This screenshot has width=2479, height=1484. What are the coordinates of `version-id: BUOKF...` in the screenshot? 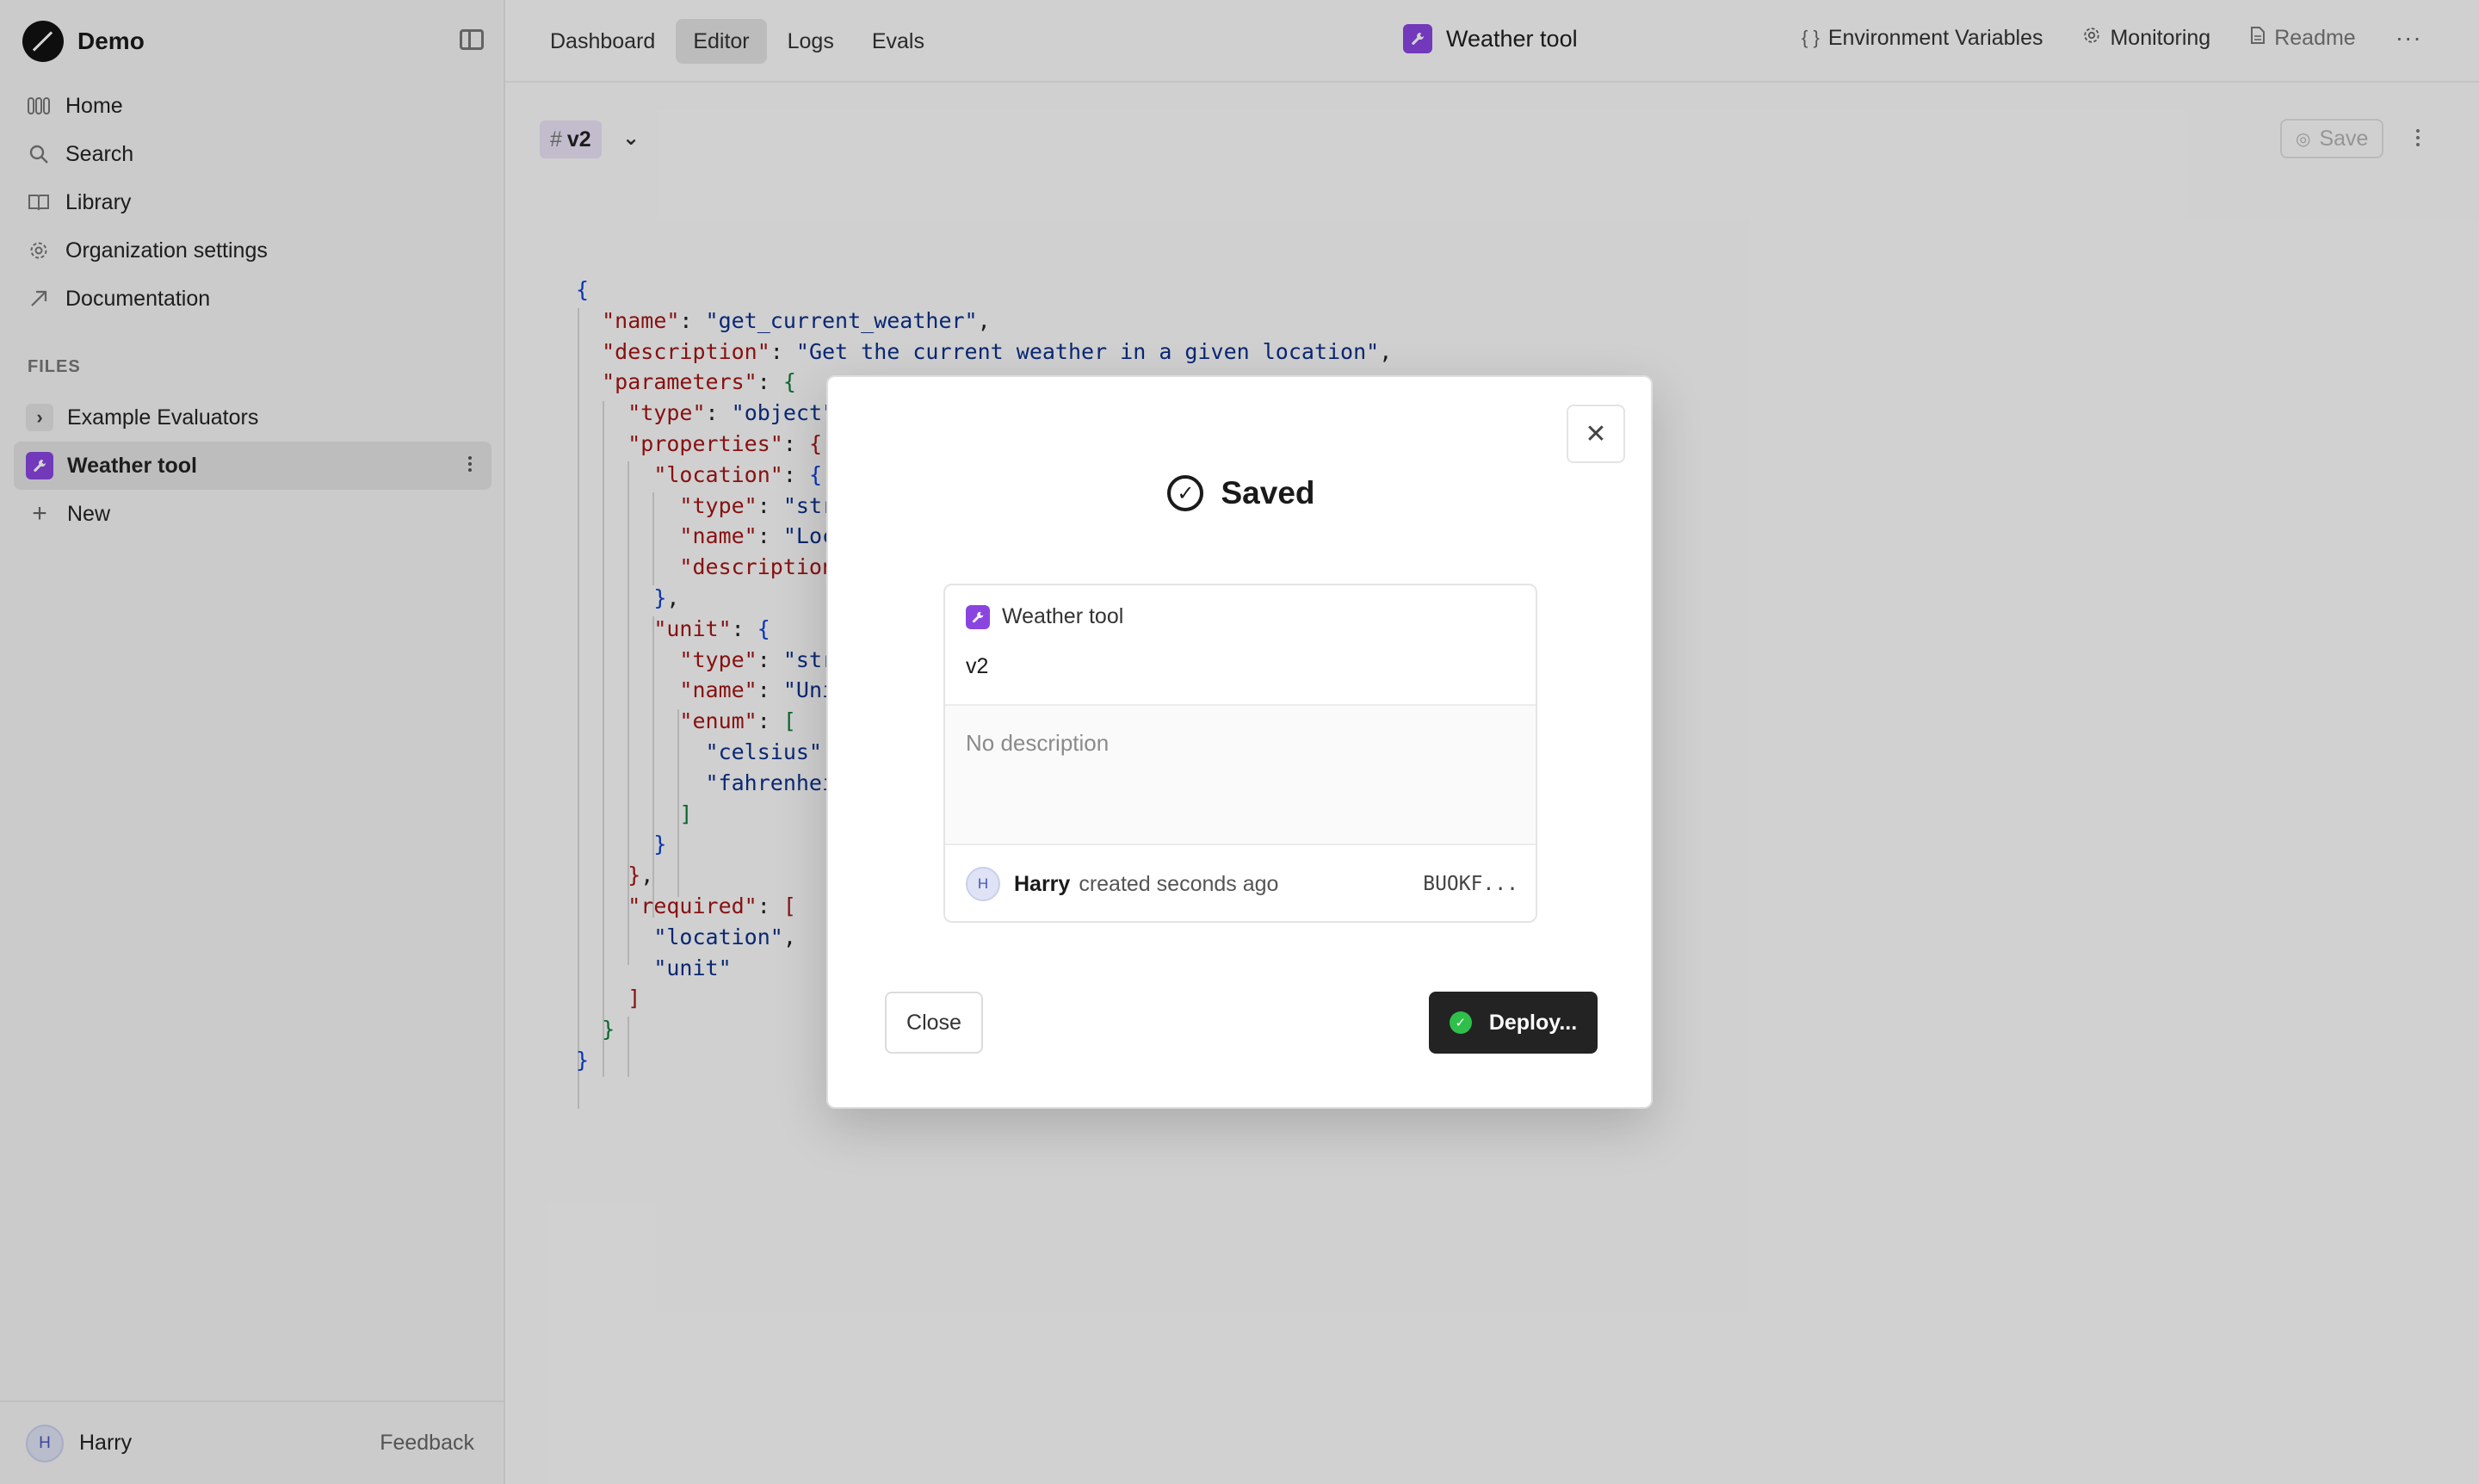 It's located at (1470, 884).